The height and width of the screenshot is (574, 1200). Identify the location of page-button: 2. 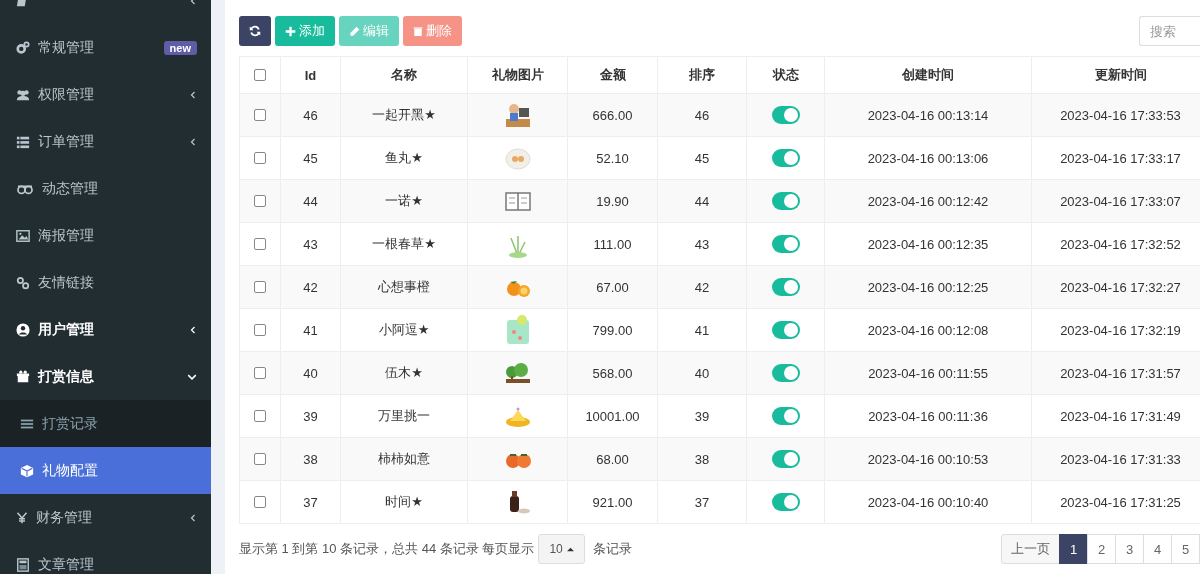
(1101, 549).